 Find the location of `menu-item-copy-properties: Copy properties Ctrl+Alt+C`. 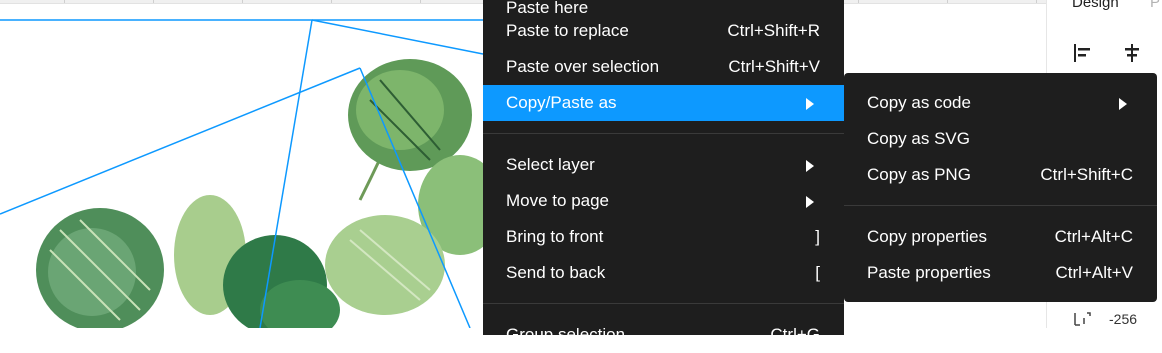

menu-item-copy-properties: Copy properties Ctrl+Alt+C is located at coordinates (1000, 237).